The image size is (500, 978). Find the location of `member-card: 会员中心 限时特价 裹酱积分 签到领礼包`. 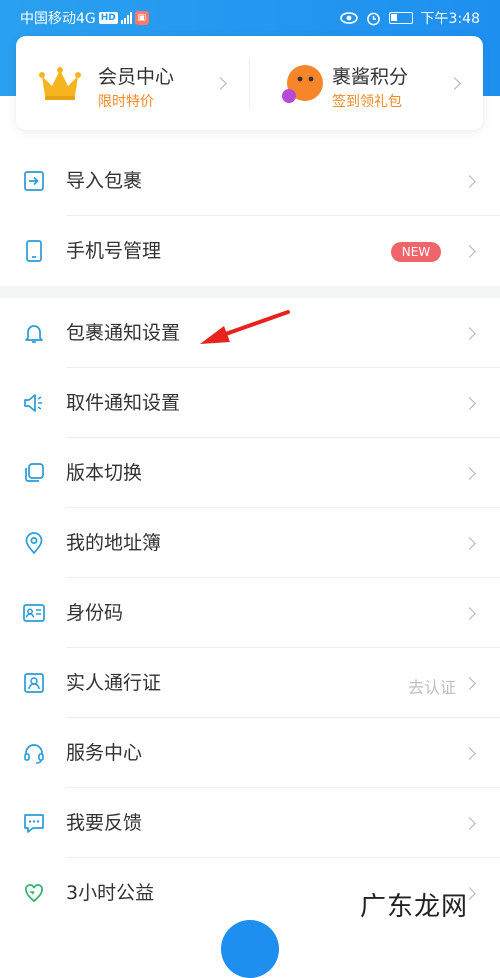

member-card: 会员中心 限时特价 裹酱积分 签到领礼包 is located at coordinates (249, 83).